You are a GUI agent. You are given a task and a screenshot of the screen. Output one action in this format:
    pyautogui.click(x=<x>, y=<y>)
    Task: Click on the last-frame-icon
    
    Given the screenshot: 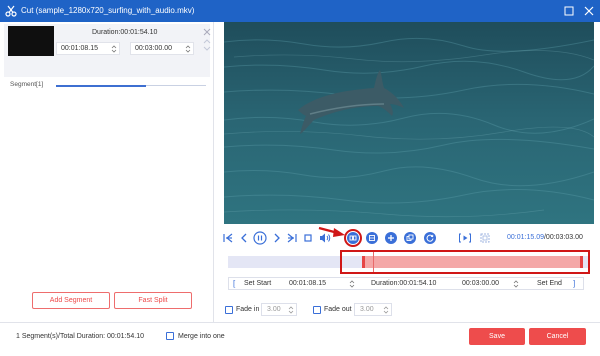 What is the action you would take?
    pyautogui.click(x=292, y=238)
    